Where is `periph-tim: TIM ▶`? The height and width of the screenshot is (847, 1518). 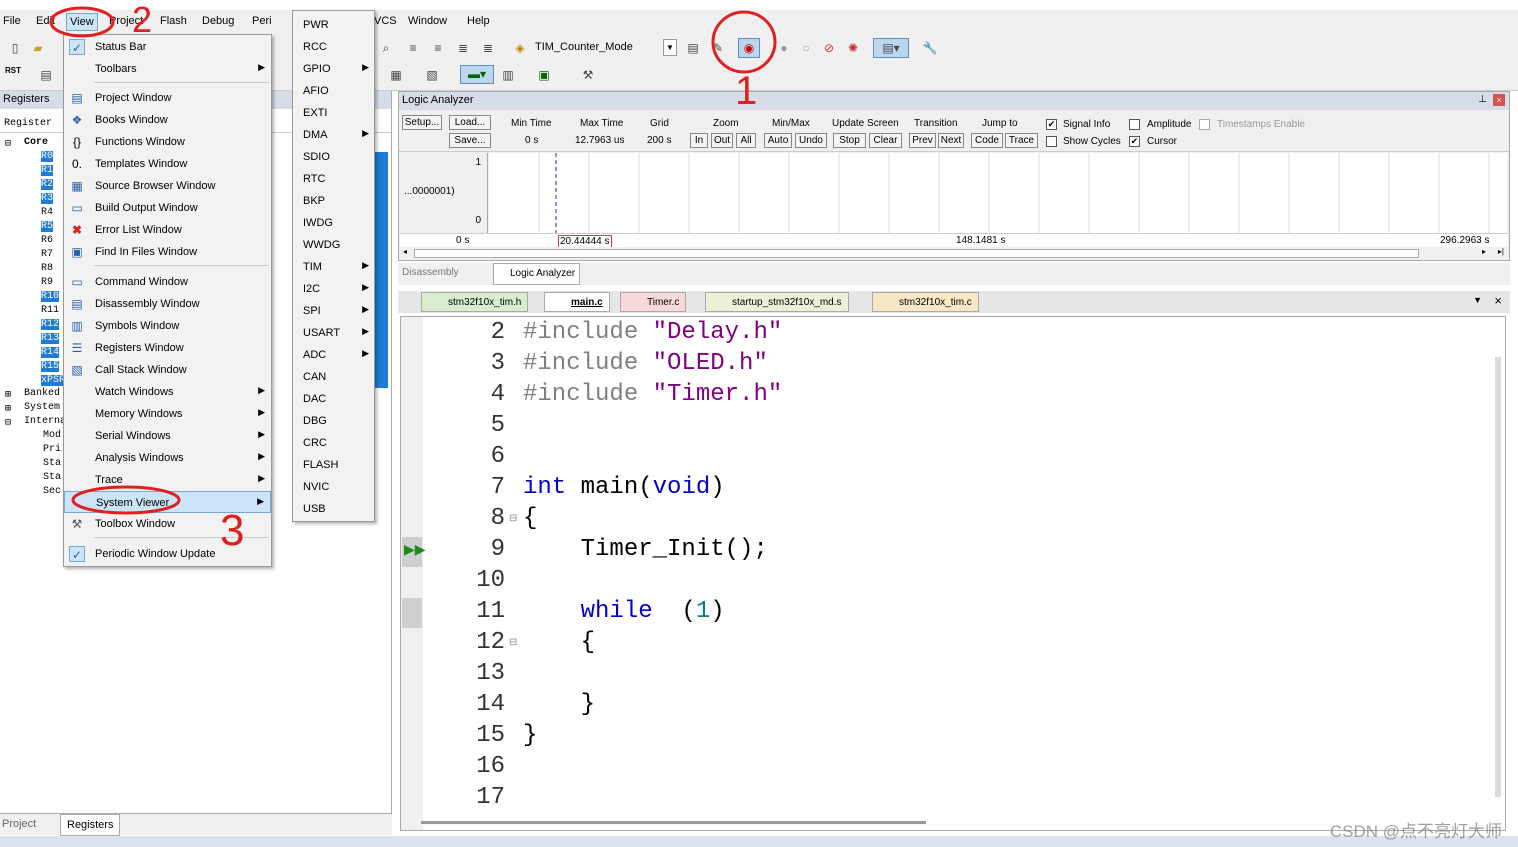
periph-tim: TIM ▶ is located at coordinates (333, 267).